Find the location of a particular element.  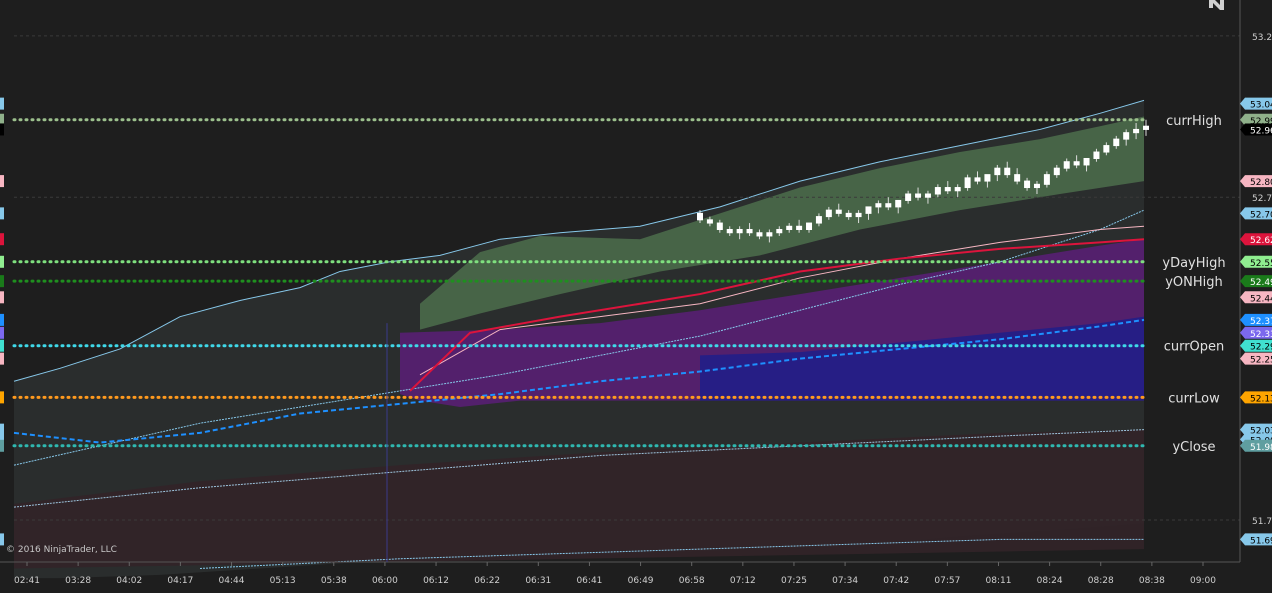

x-tick-label: 04:02 is located at coordinates (129, 581).